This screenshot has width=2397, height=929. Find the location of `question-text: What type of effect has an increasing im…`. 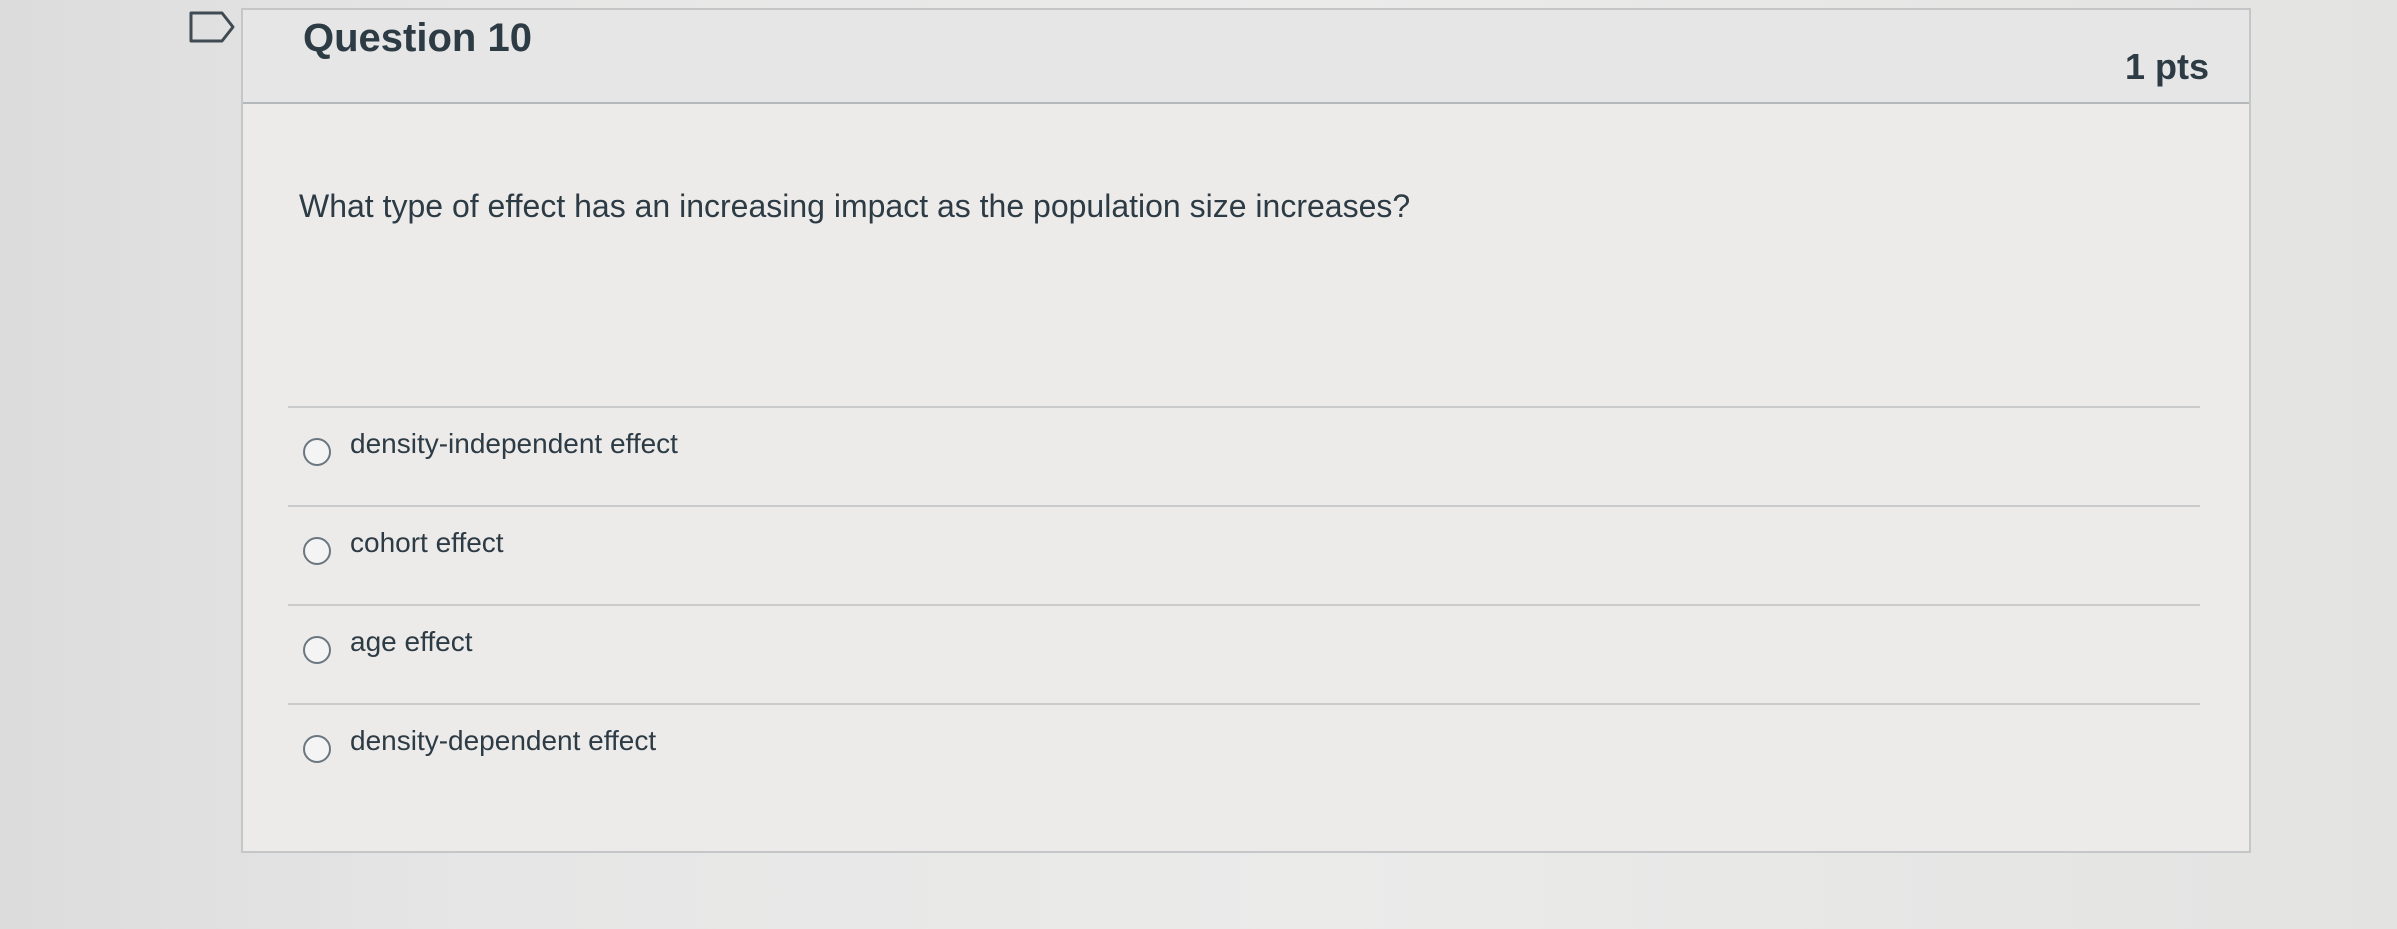

question-text: What type of effect has an increasing im… is located at coordinates (855, 206).